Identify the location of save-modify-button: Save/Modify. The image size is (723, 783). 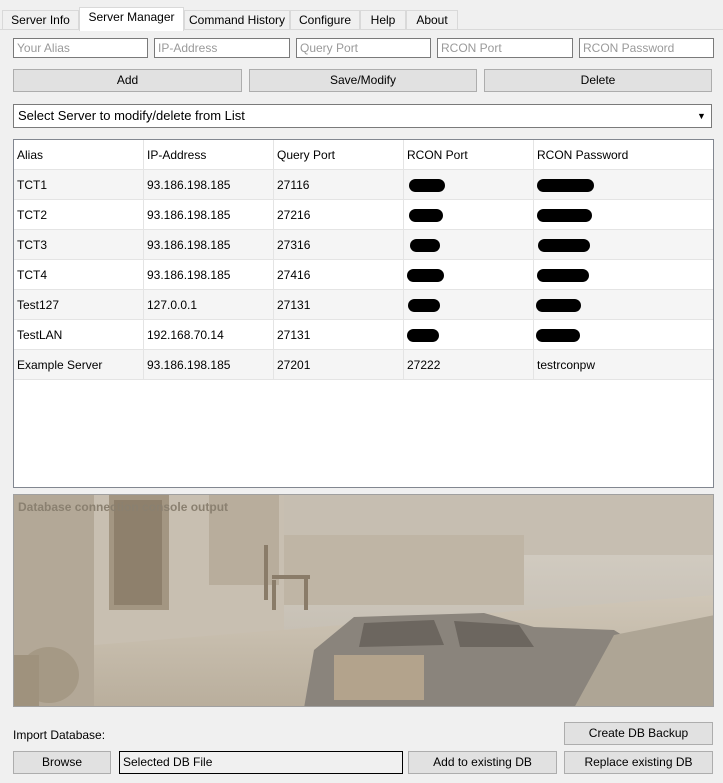
(363, 80).